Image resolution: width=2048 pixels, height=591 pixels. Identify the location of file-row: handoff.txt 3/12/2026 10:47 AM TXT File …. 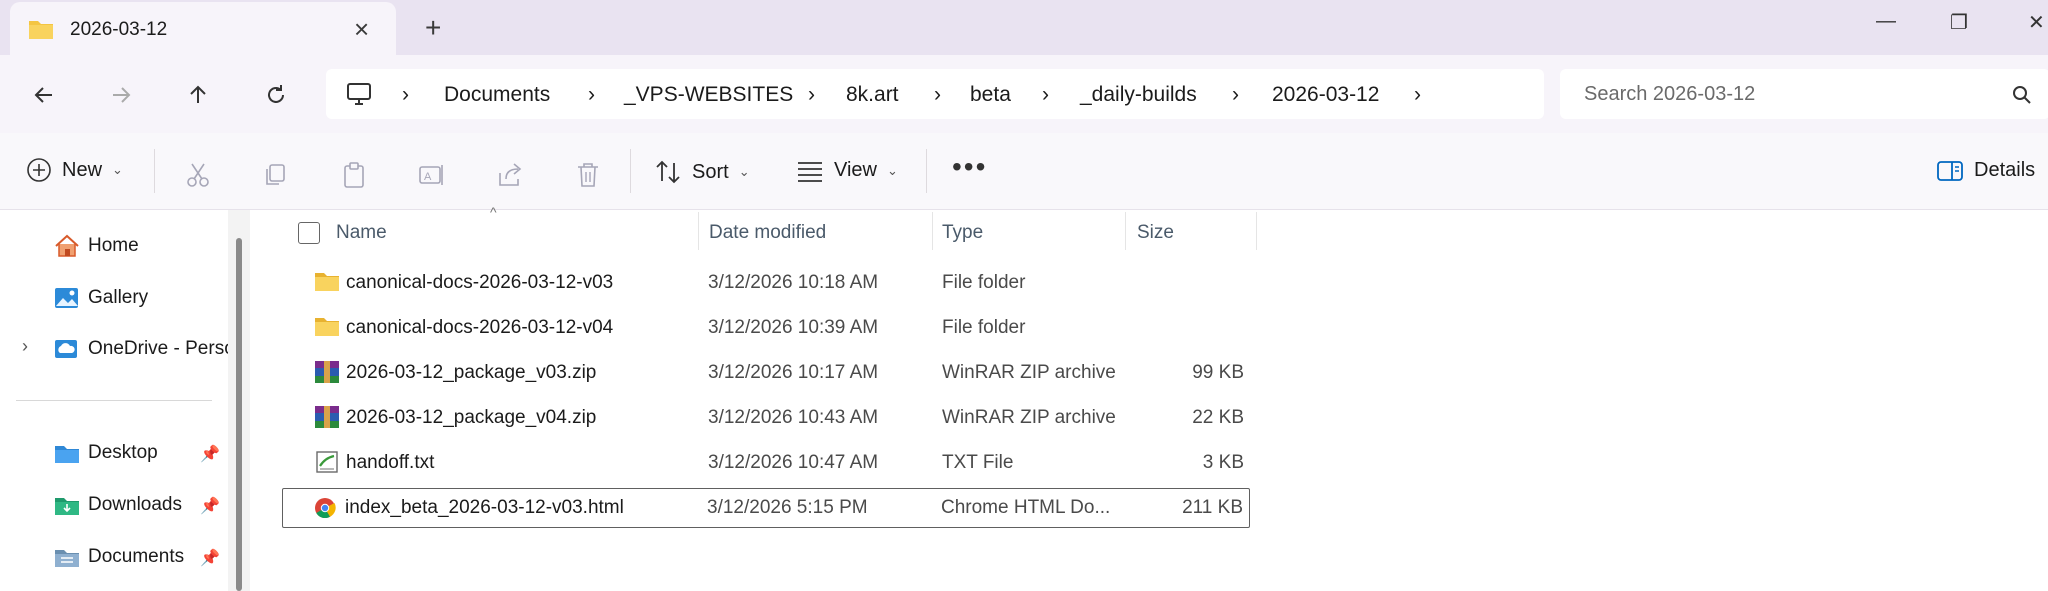
(767, 462).